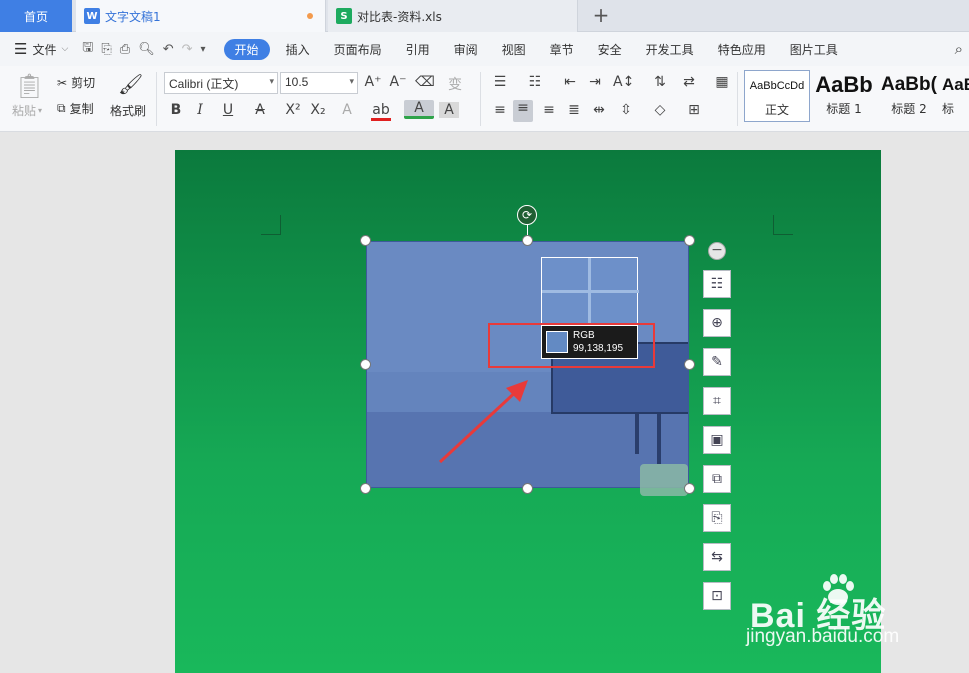 The height and width of the screenshot is (673, 969). Describe the element at coordinates (717, 440) in the screenshot. I see `picture-frame-icon: ▣` at that location.